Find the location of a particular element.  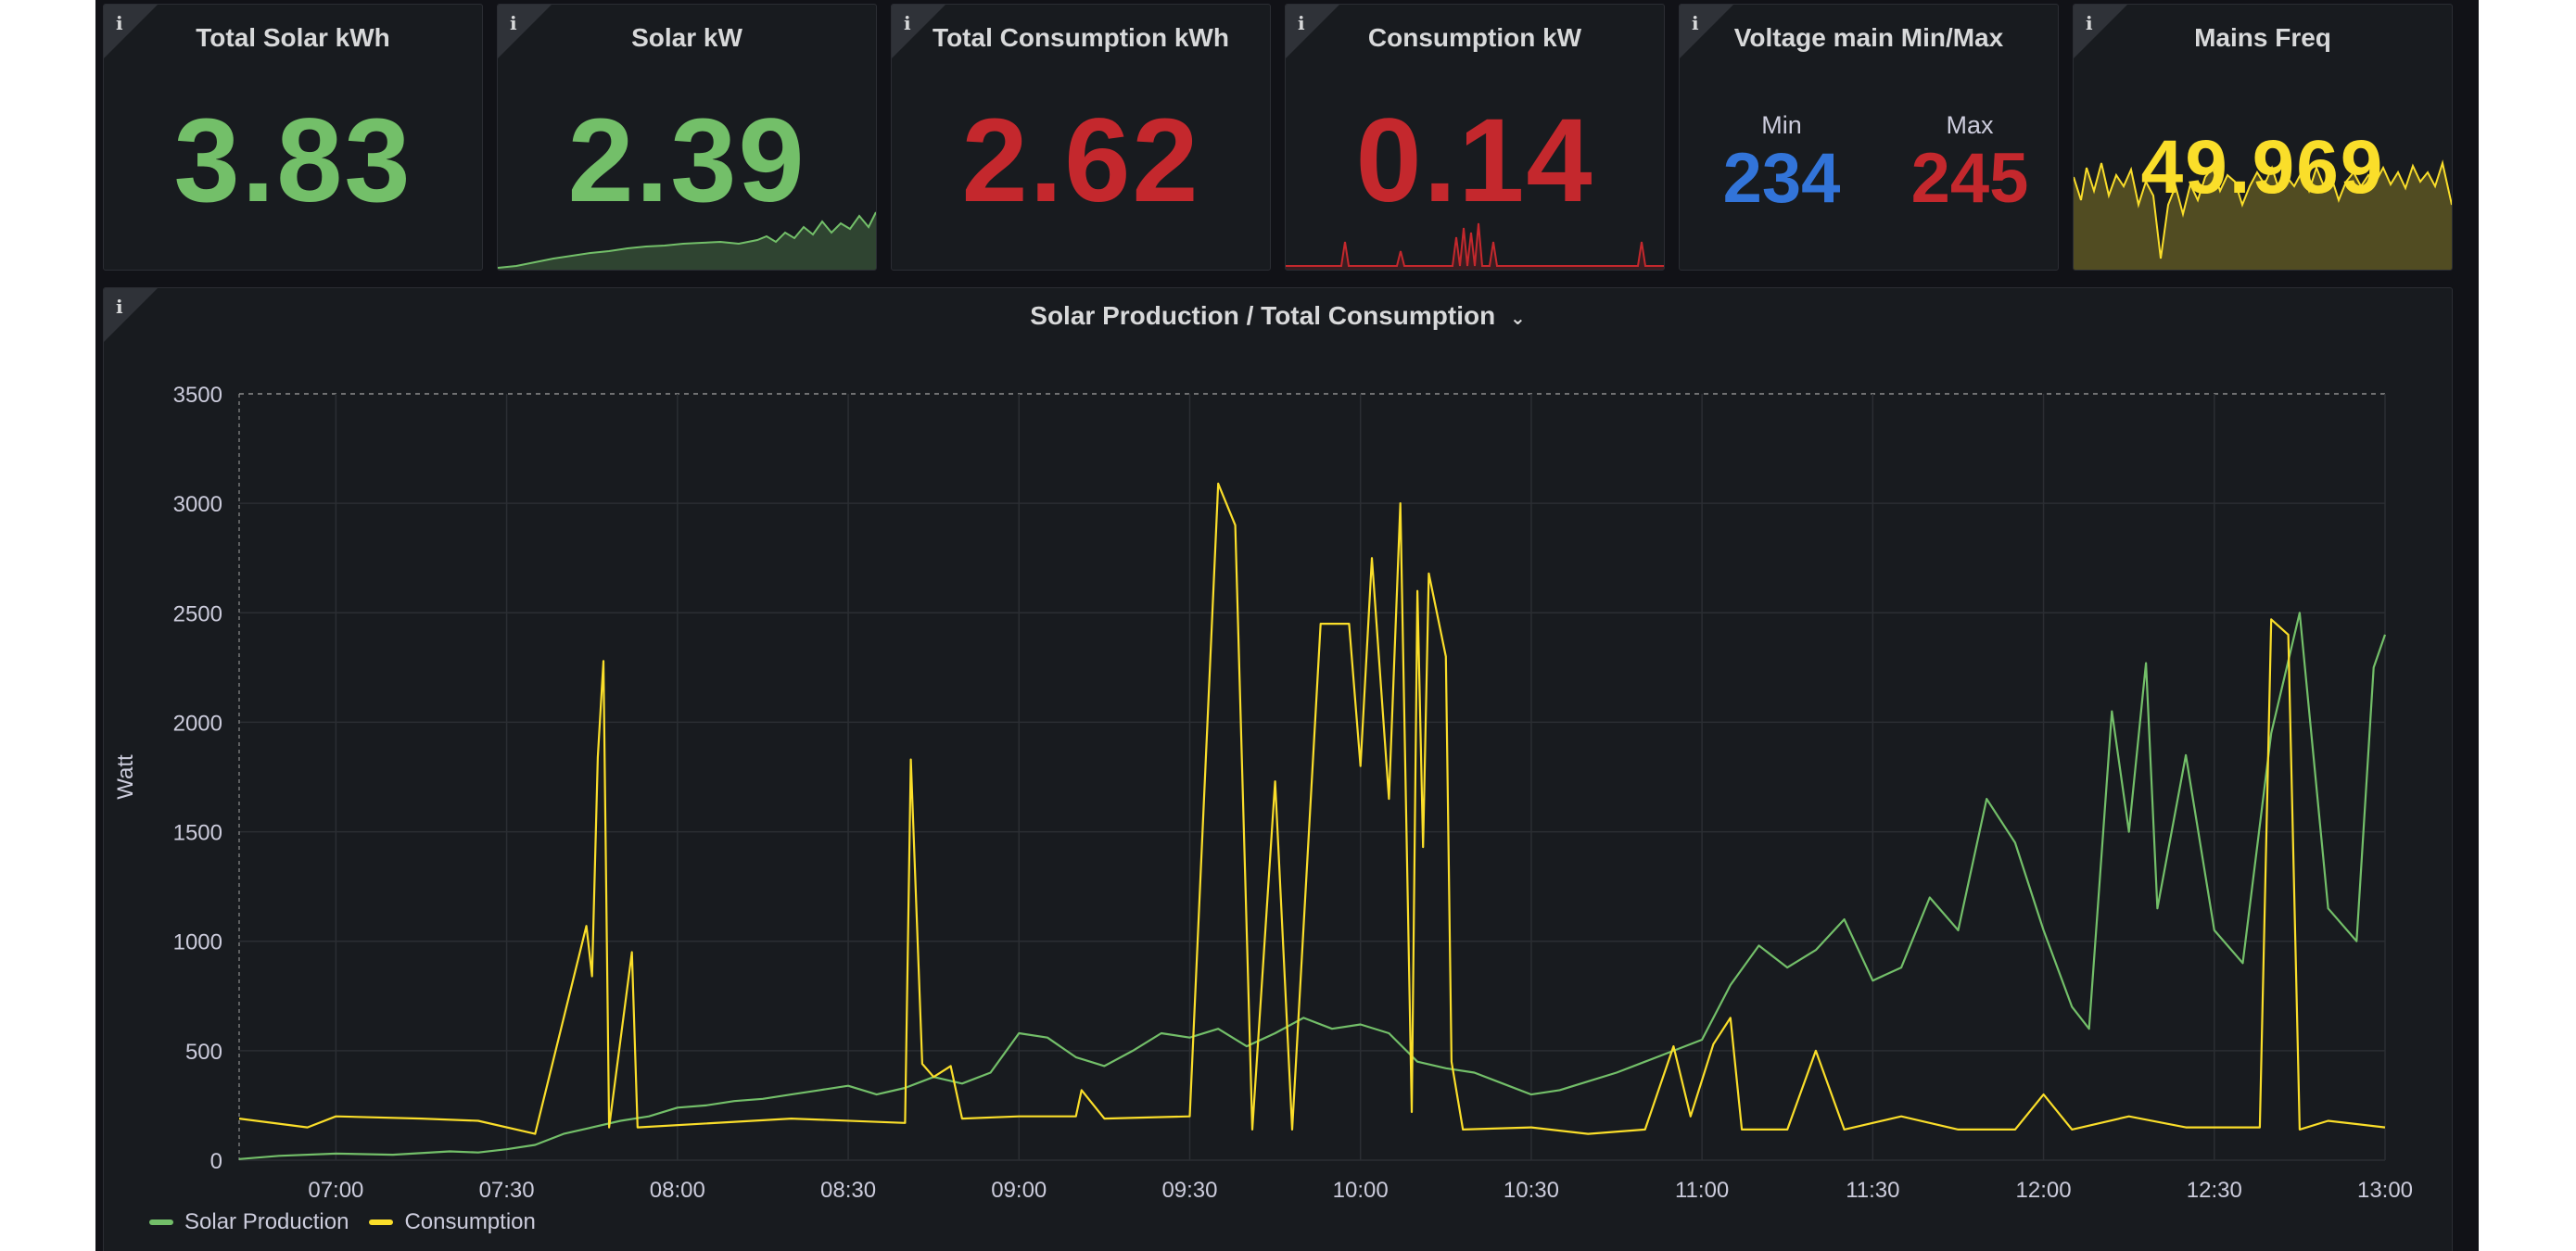

x-tick-label: 07:30 is located at coordinates (507, 1190).